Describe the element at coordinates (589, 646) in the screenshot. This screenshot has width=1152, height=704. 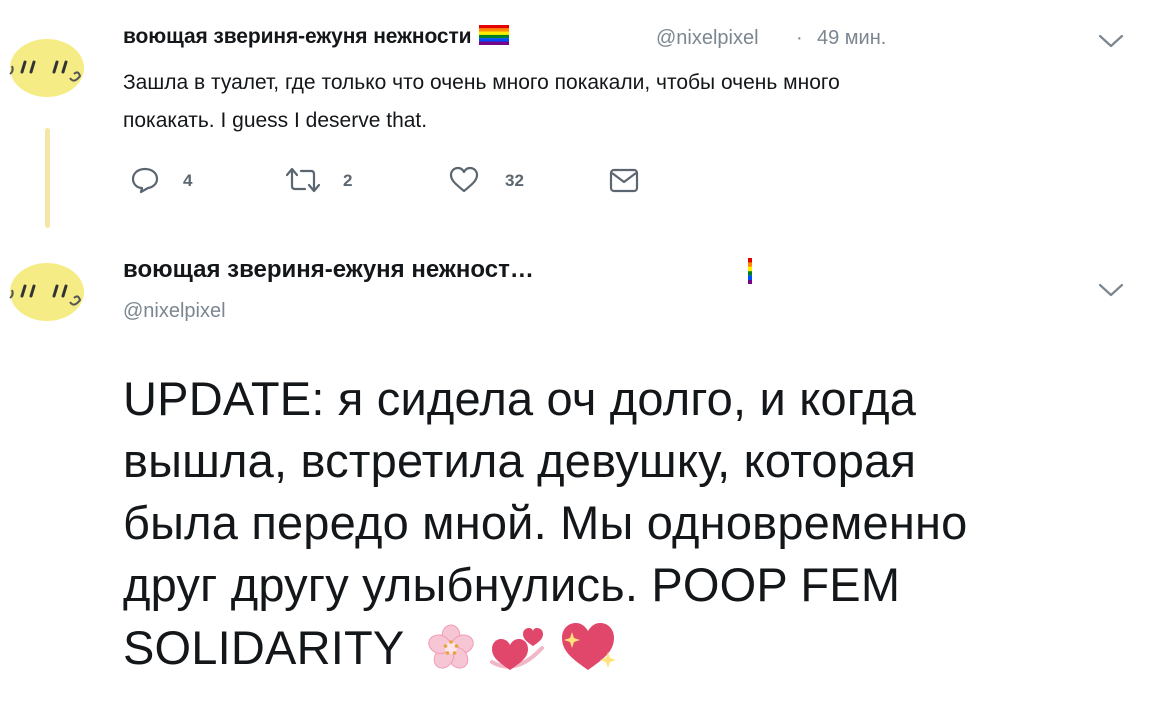
I see `sparkling-heart-icon` at that location.